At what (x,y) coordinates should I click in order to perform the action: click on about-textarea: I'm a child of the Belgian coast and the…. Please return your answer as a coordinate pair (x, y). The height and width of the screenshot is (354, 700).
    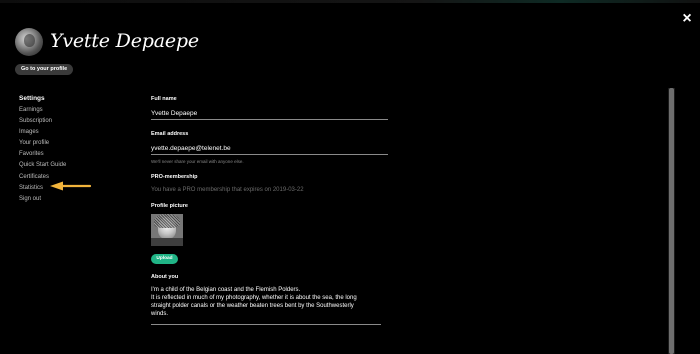
    Looking at the image, I should click on (266, 305).